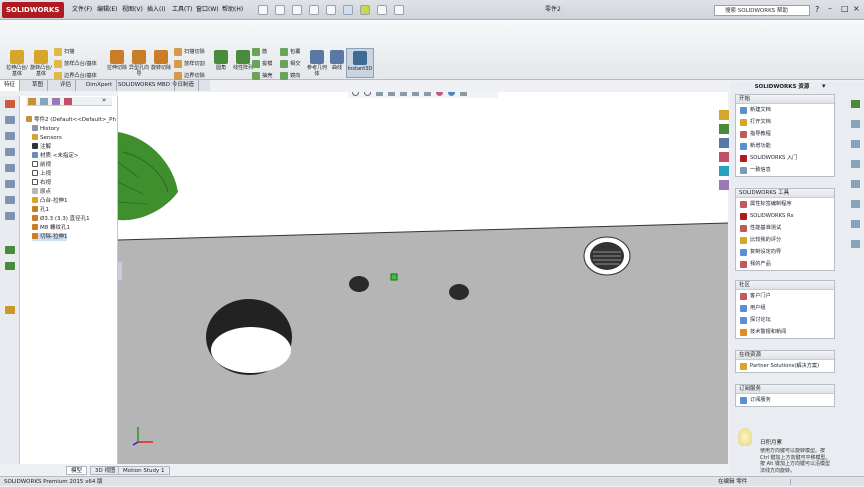 The image size is (864, 487). Describe the element at coordinates (785, 134) in the screenshot. I see `link-tutorials: 指导教程` at that location.